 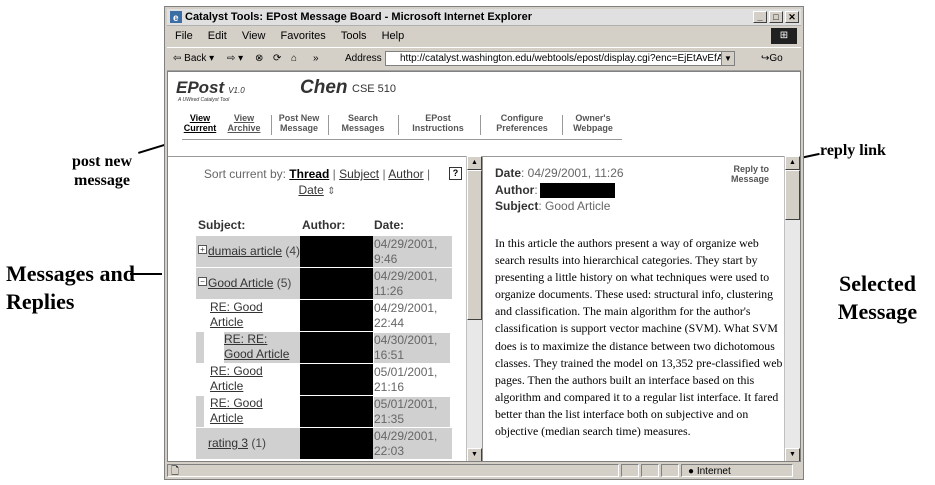 I want to click on thread-row: + dumais article (4) 04/29/2001, 9:46, so click(x=324, y=251).